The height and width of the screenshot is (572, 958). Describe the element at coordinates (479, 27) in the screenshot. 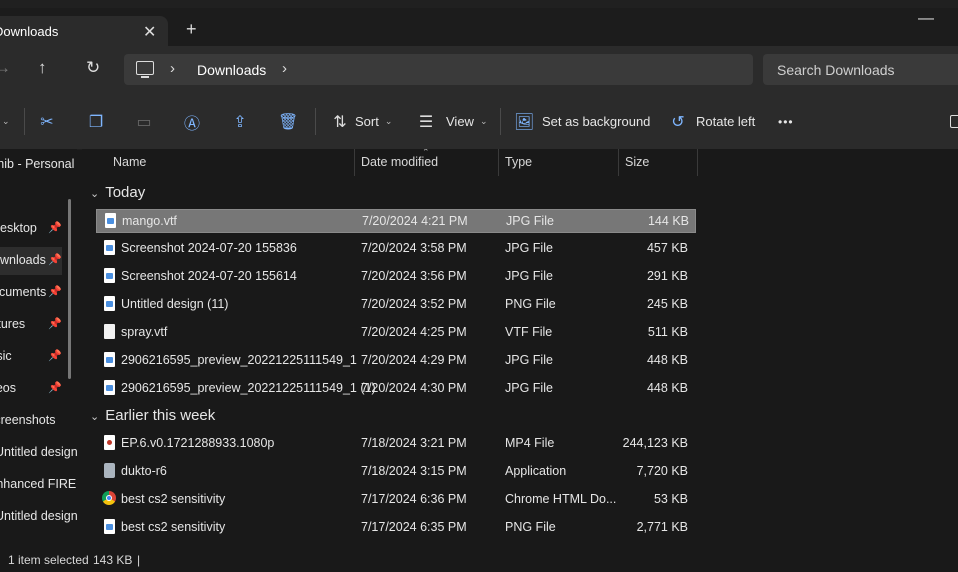

I see `tab-bar: Downloads ✕ + —` at that location.